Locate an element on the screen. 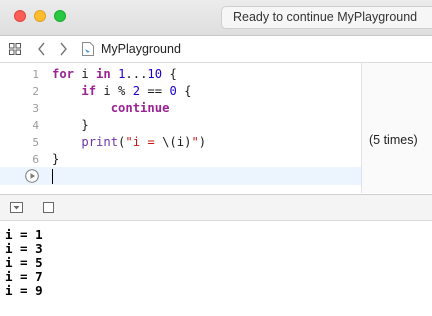 This screenshot has width=432, height=316. code-token: "i = is located at coordinates (144, 142).